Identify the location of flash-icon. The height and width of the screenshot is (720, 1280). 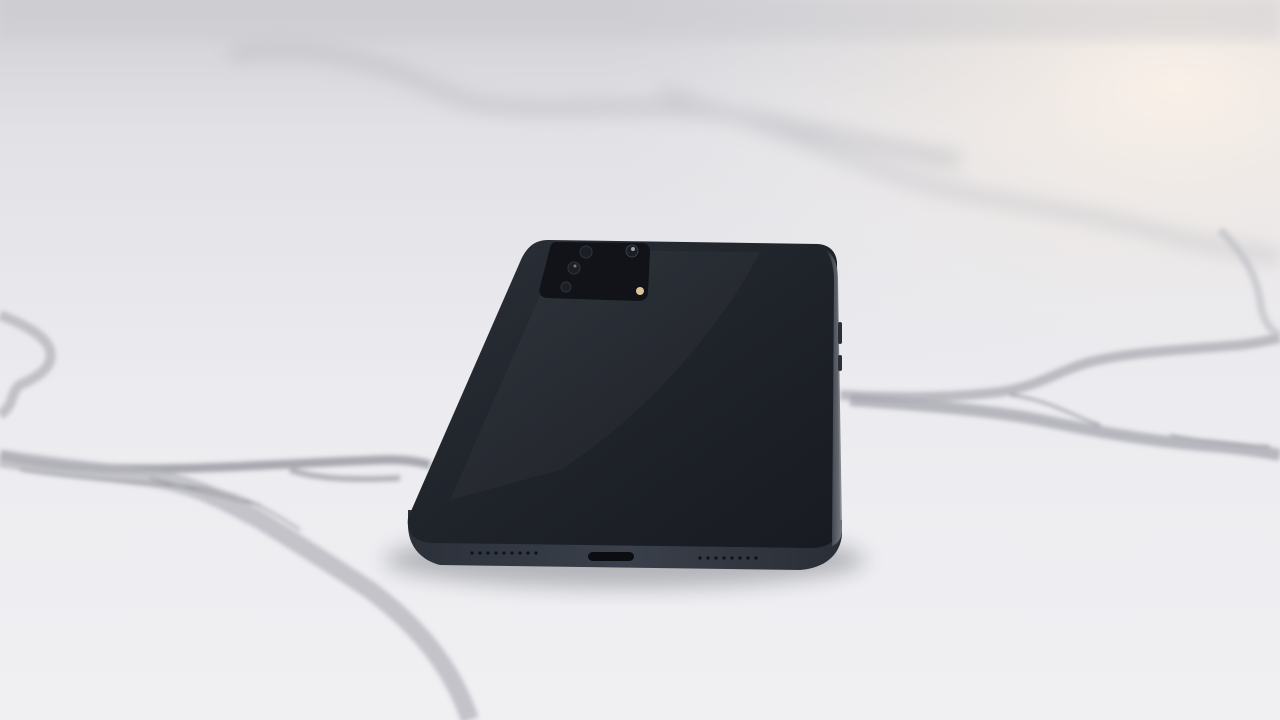
(640, 291).